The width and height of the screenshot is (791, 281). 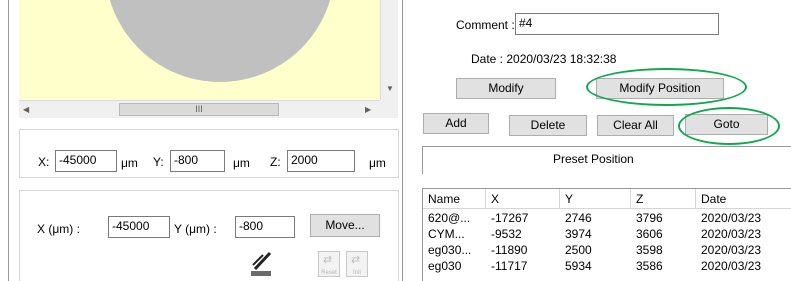 What do you see at coordinates (523, 199) in the screenshot?
I see `column-header-x: X` at bounding box center [523, 199].